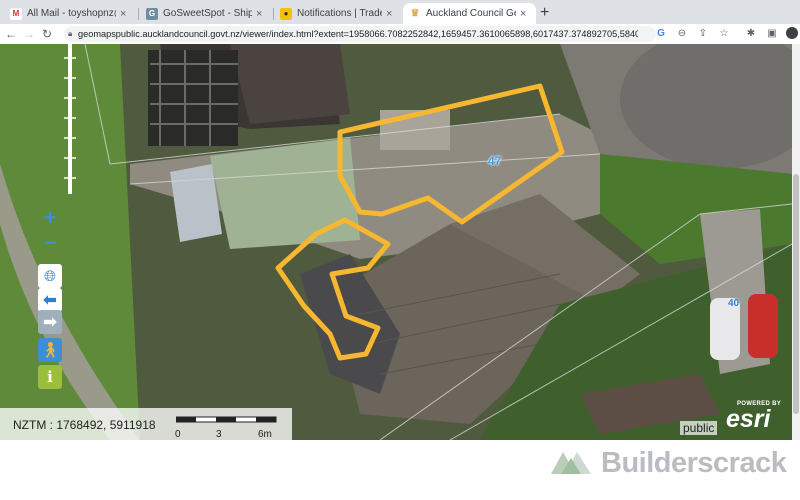 This screenshot has height=500, width=800. I want to click on zoom-out-button: −, so click(50, 242).